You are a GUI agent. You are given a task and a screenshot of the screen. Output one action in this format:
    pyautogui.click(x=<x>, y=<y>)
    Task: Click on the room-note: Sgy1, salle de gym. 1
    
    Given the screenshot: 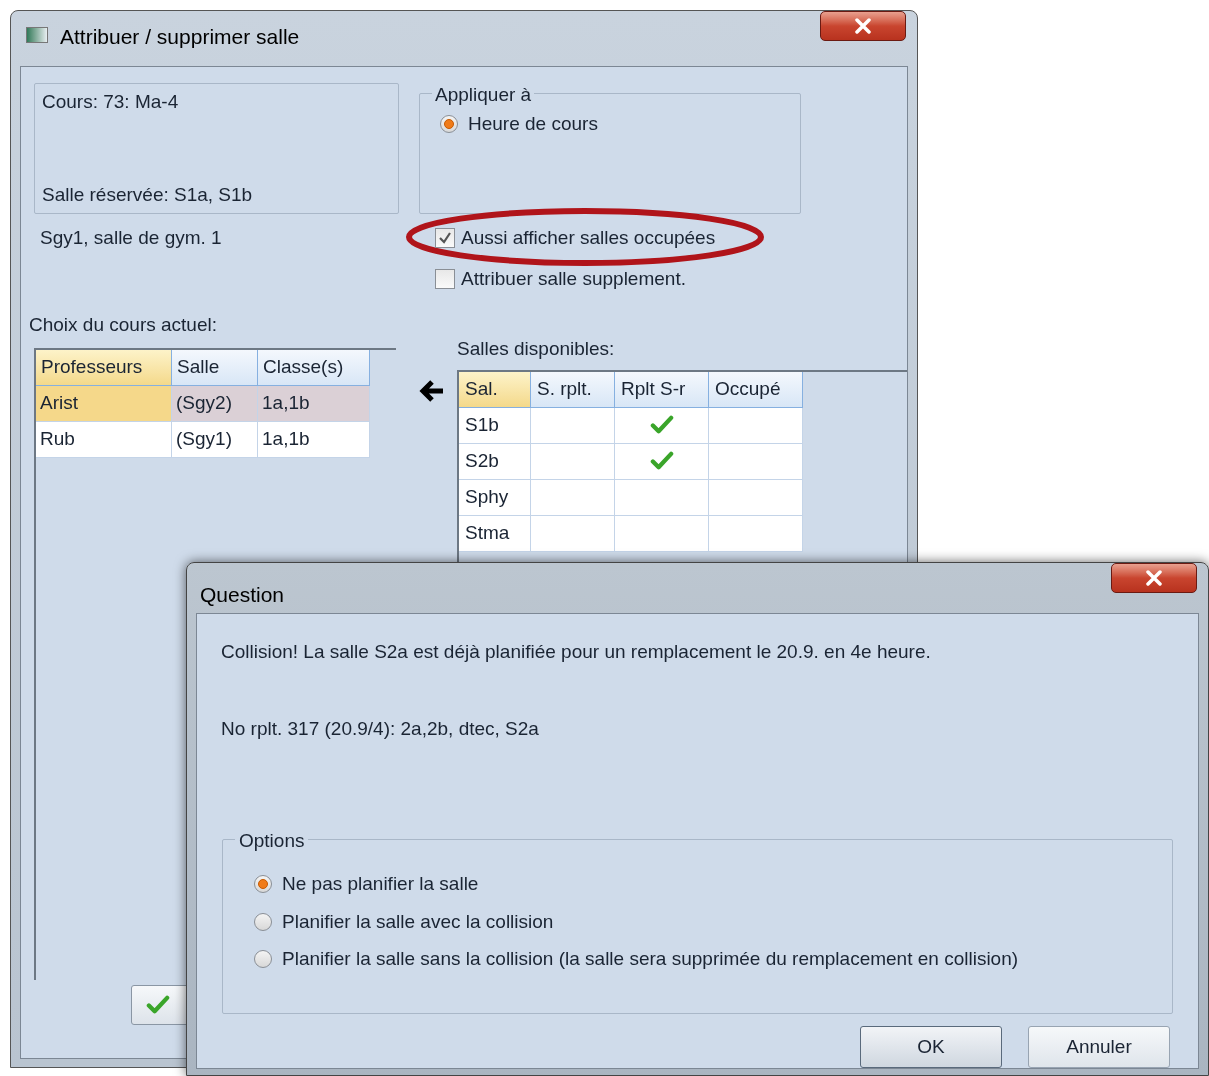 What is the action you would take?
    pyautogui.click(x=131, y=238)
    